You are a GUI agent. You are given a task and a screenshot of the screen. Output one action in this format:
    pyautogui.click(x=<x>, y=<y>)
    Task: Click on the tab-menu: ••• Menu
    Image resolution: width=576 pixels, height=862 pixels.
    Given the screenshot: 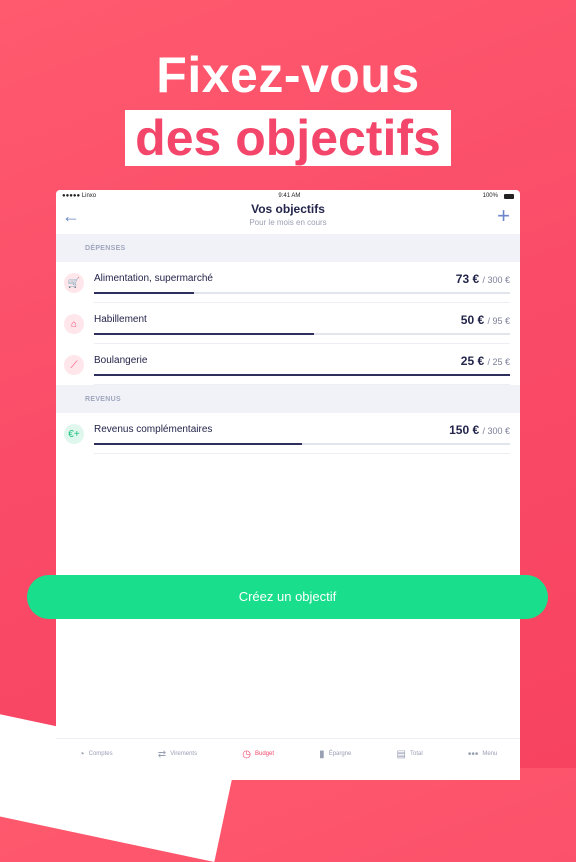 What is the action you would take?
    pyautogui.click(x=483, y=754)
    